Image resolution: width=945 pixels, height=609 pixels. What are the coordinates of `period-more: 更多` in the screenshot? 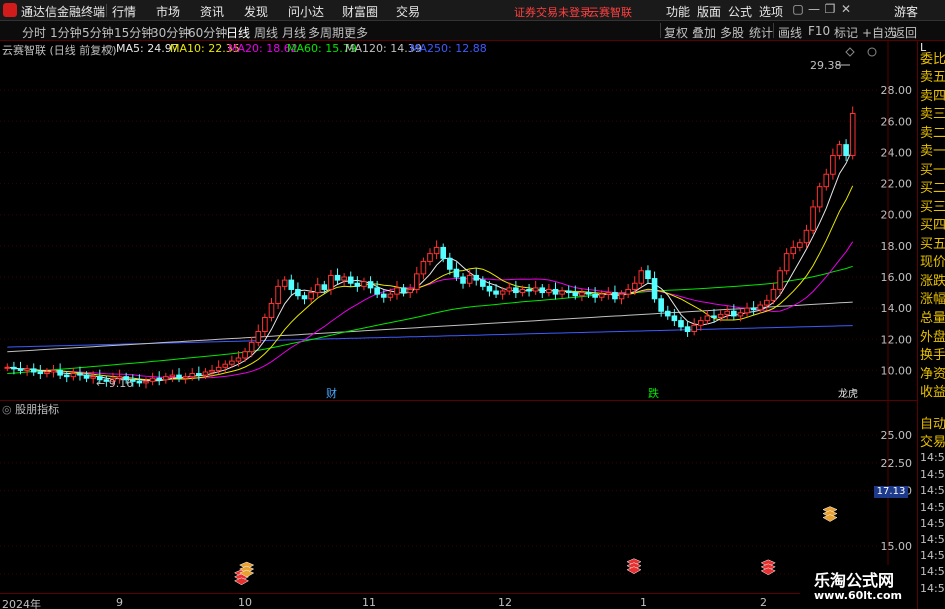 It's located at (356, 32).